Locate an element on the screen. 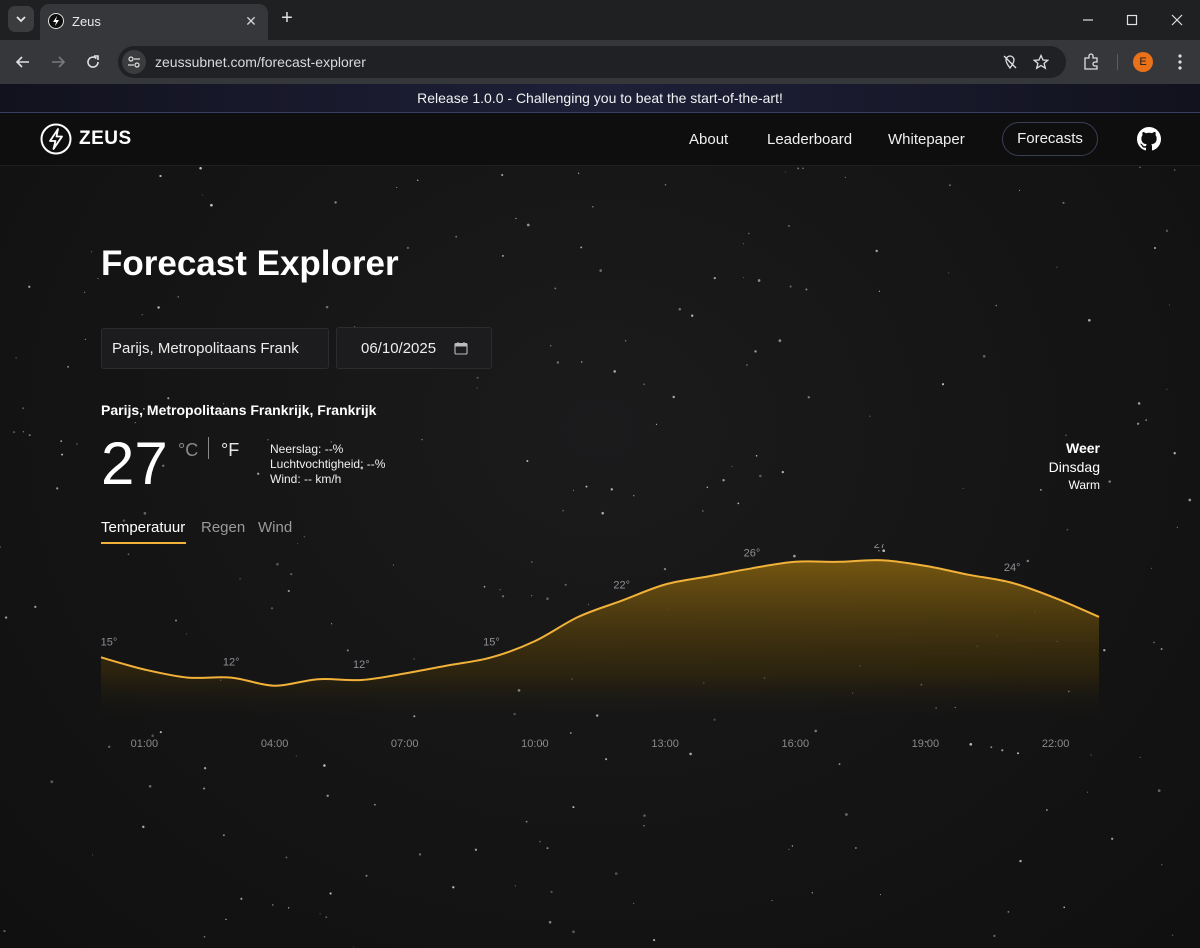 This screenshot has height=948, width=1200. unit-celsius-toggle: °C is located at coordinates (188, 450).